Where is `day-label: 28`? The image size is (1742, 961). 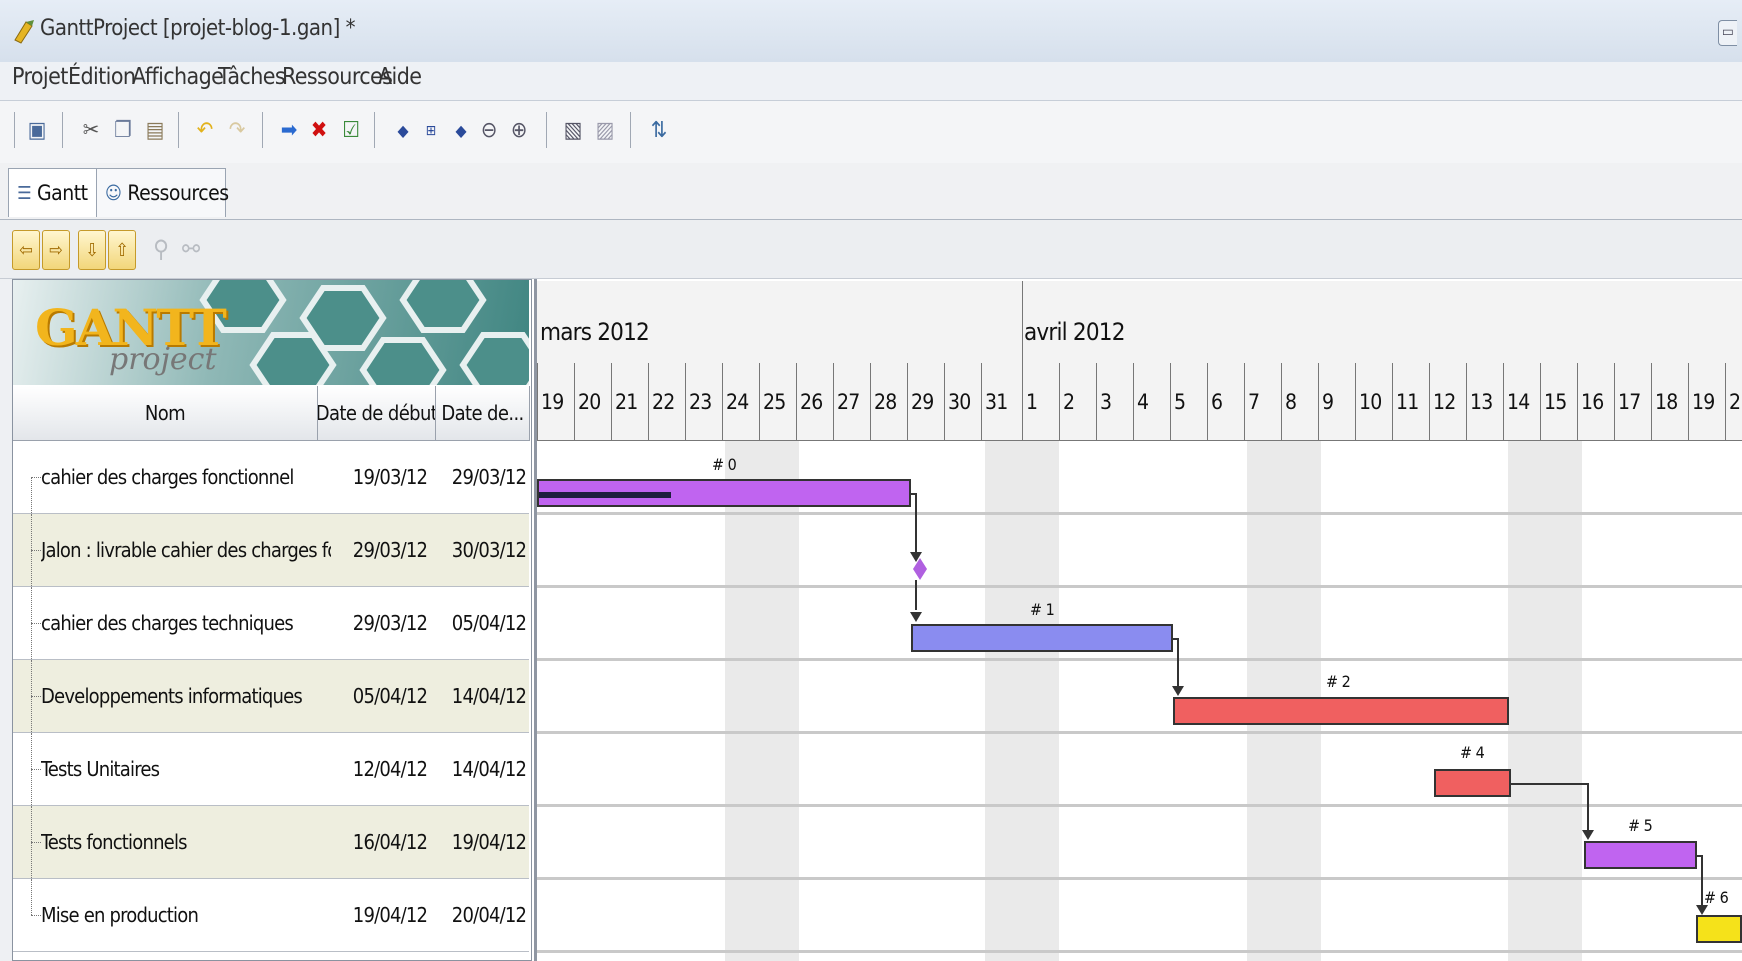
day-label: 28 is located at coordinates (888, 401).